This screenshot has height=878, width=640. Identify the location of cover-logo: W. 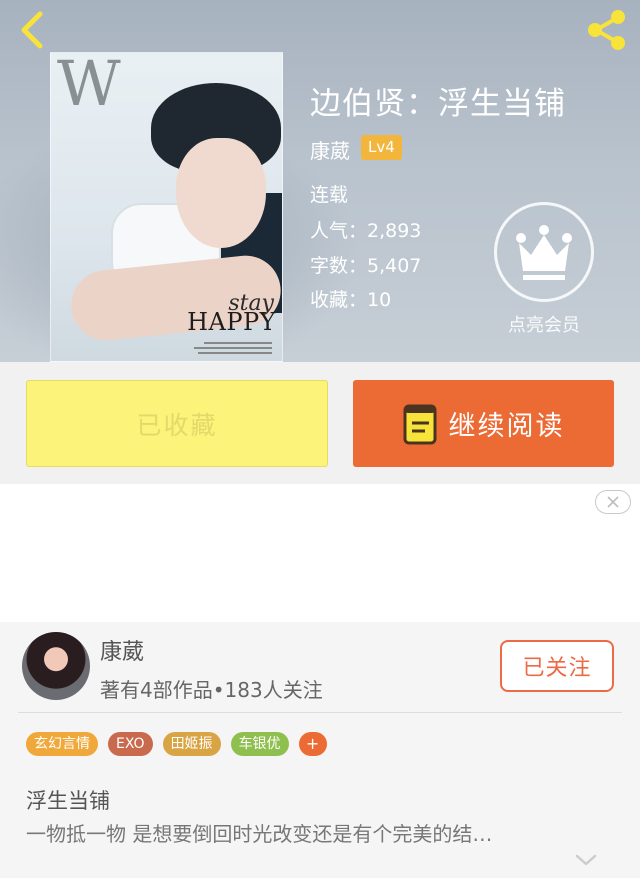
(89, 86).